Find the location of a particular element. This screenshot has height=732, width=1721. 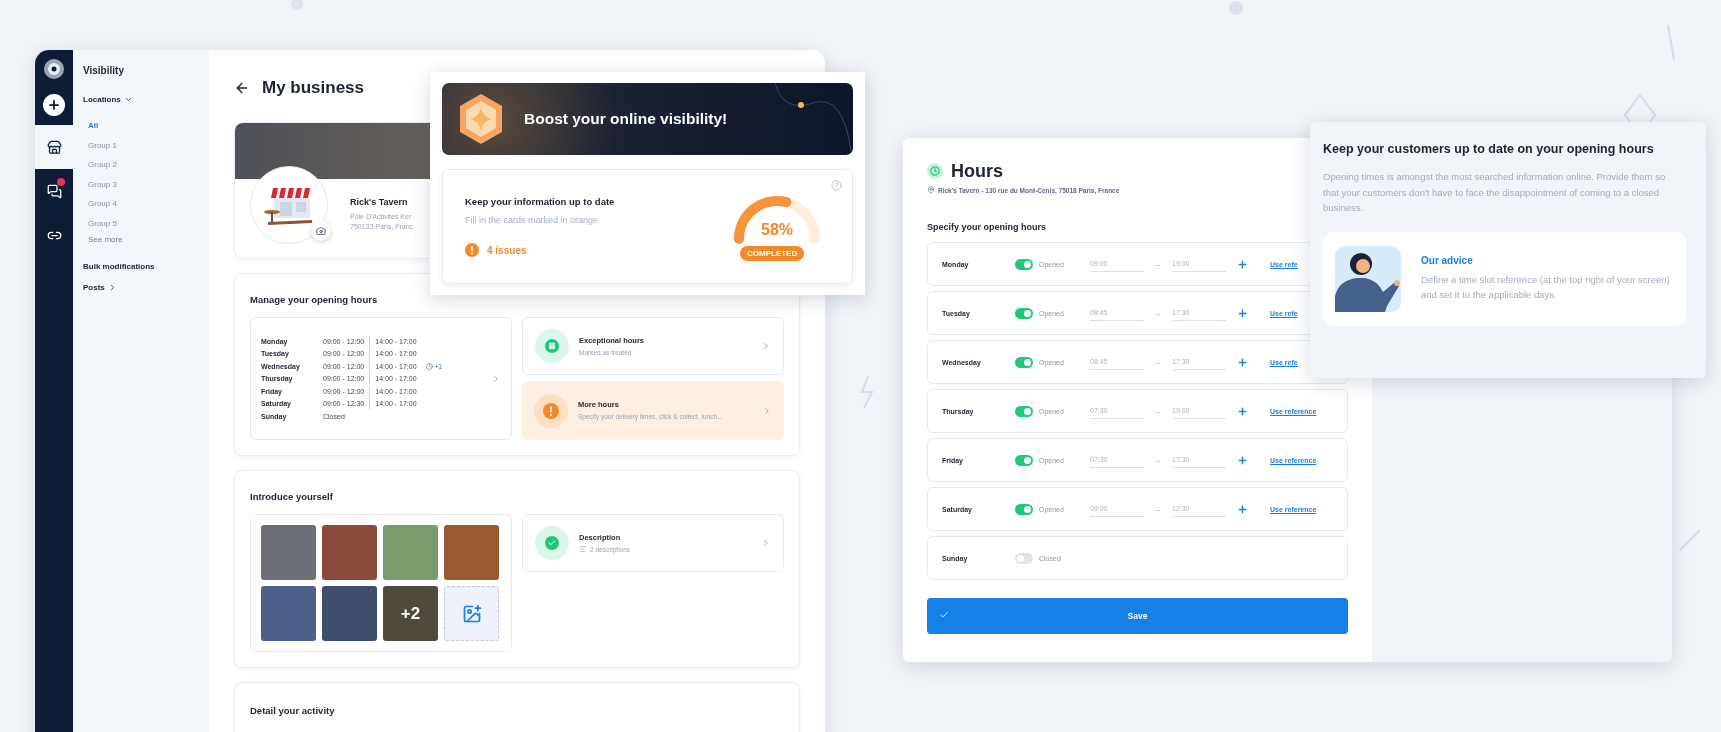

card-title: Introduce yourself is located at coordinates (292, 496).